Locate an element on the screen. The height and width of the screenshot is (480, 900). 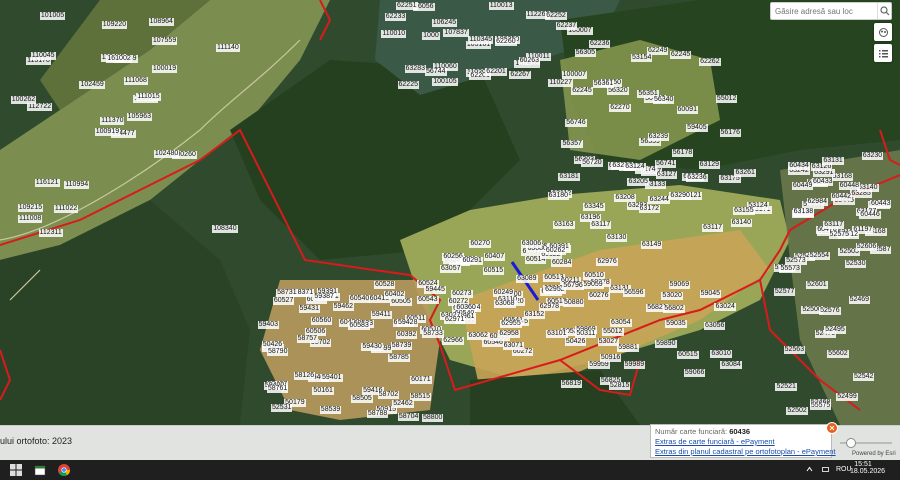
parcel-label: 56746 is located at coordinates (576, 123).